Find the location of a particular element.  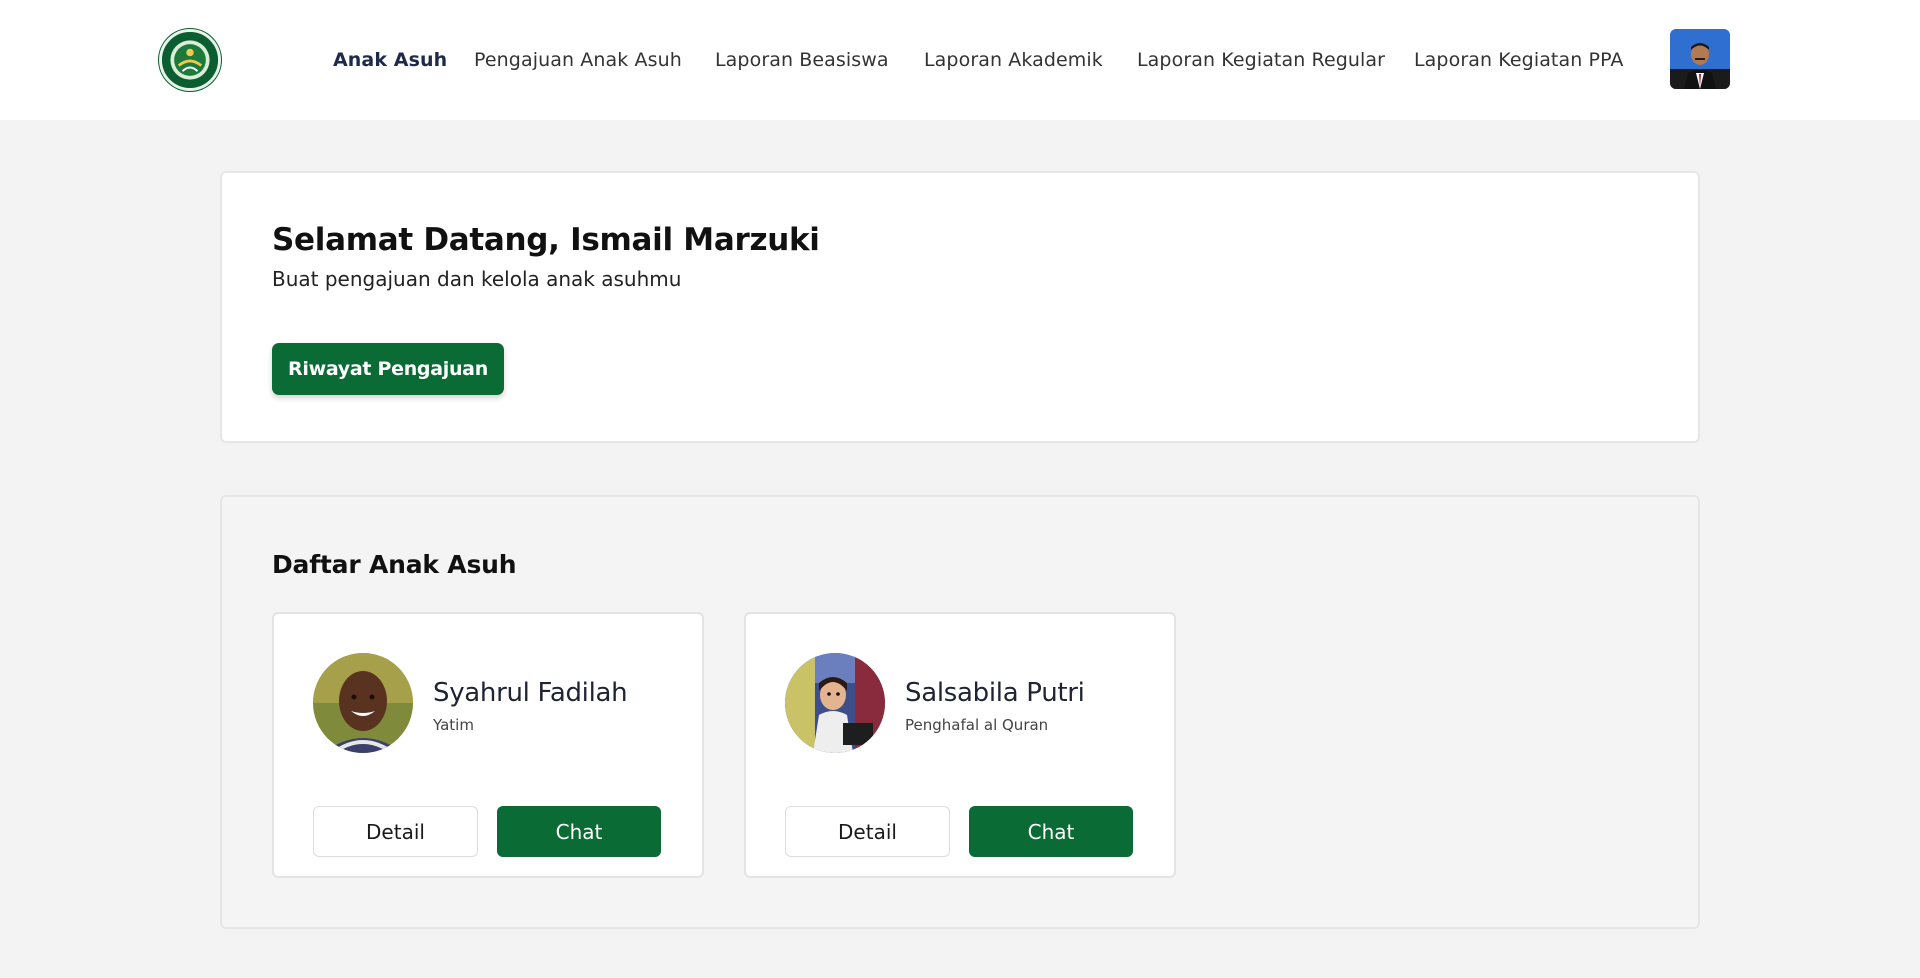

section-title: Daftar Anak Asuh is located at coordinates (394, 564).